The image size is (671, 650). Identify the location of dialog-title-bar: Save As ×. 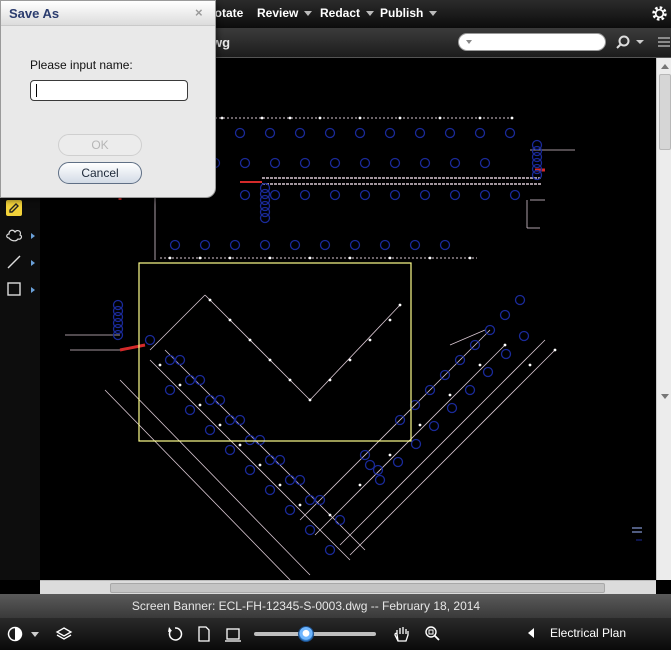
(108, 13).